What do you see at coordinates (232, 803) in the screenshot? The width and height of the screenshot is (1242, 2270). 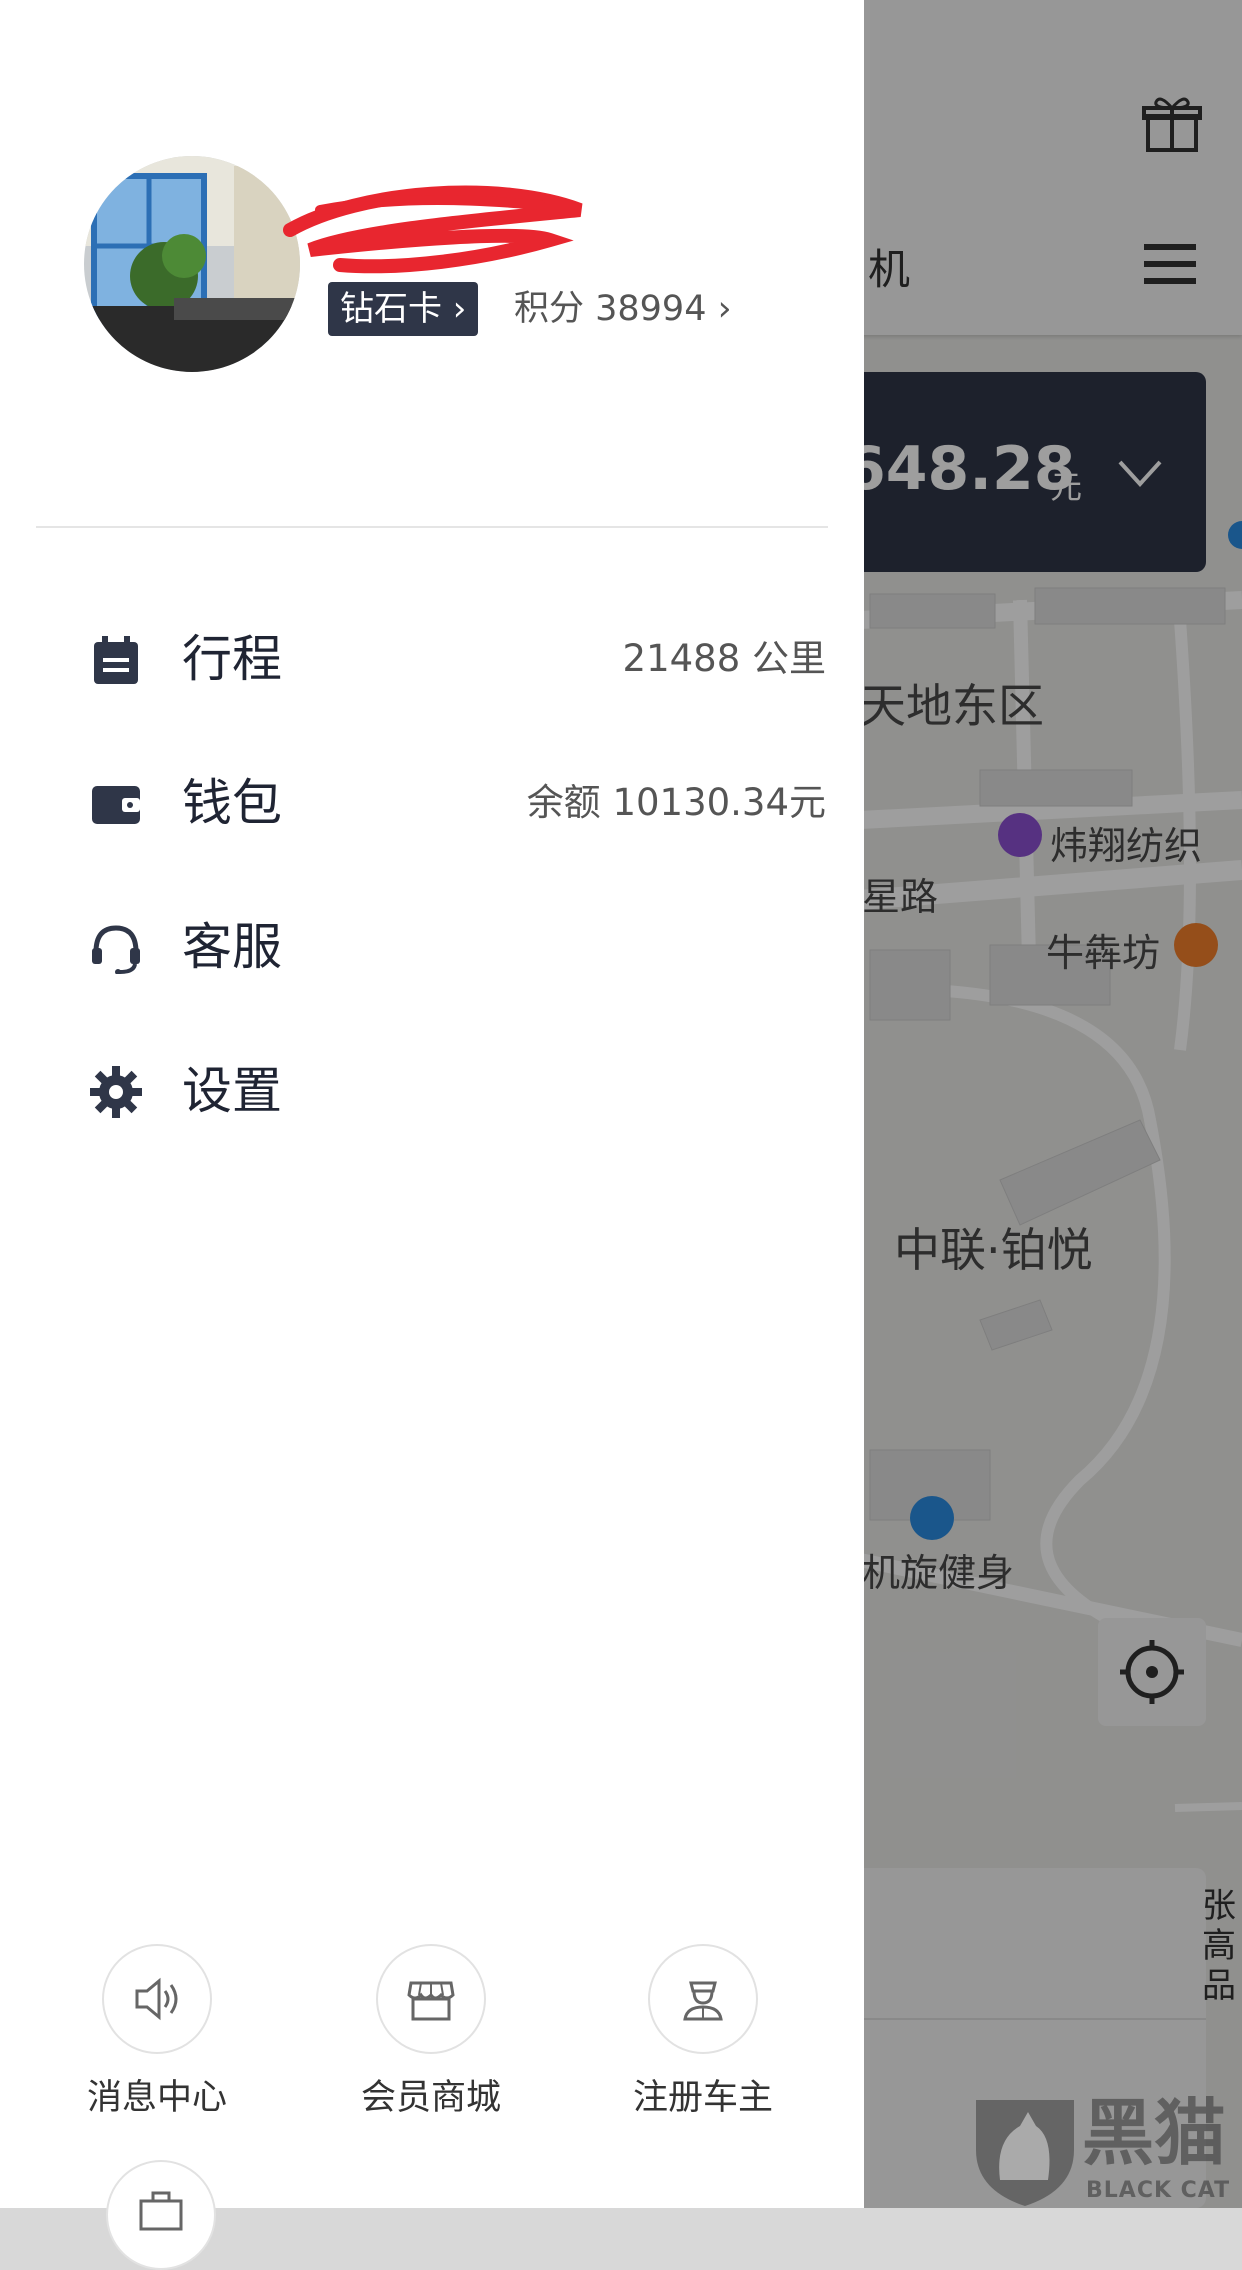 I see `menu-item-label: 钱包` at bounding box center [232, 803].